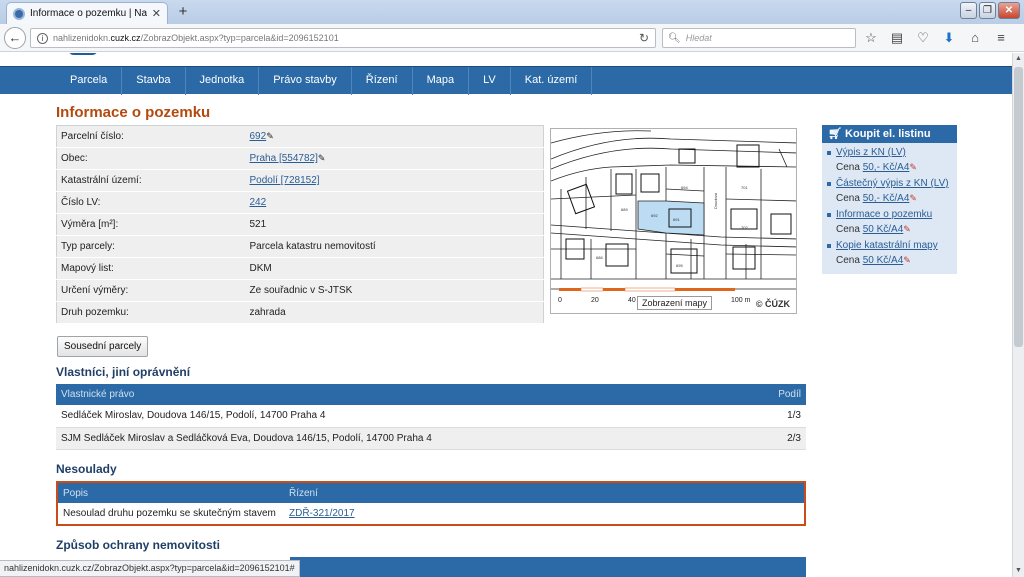 The width and height of the screenshot is (1024, 577). Describe the element at coordinates (871, 37) in the screenshot. I see `bookmark-star-icon: ☆` at that location.